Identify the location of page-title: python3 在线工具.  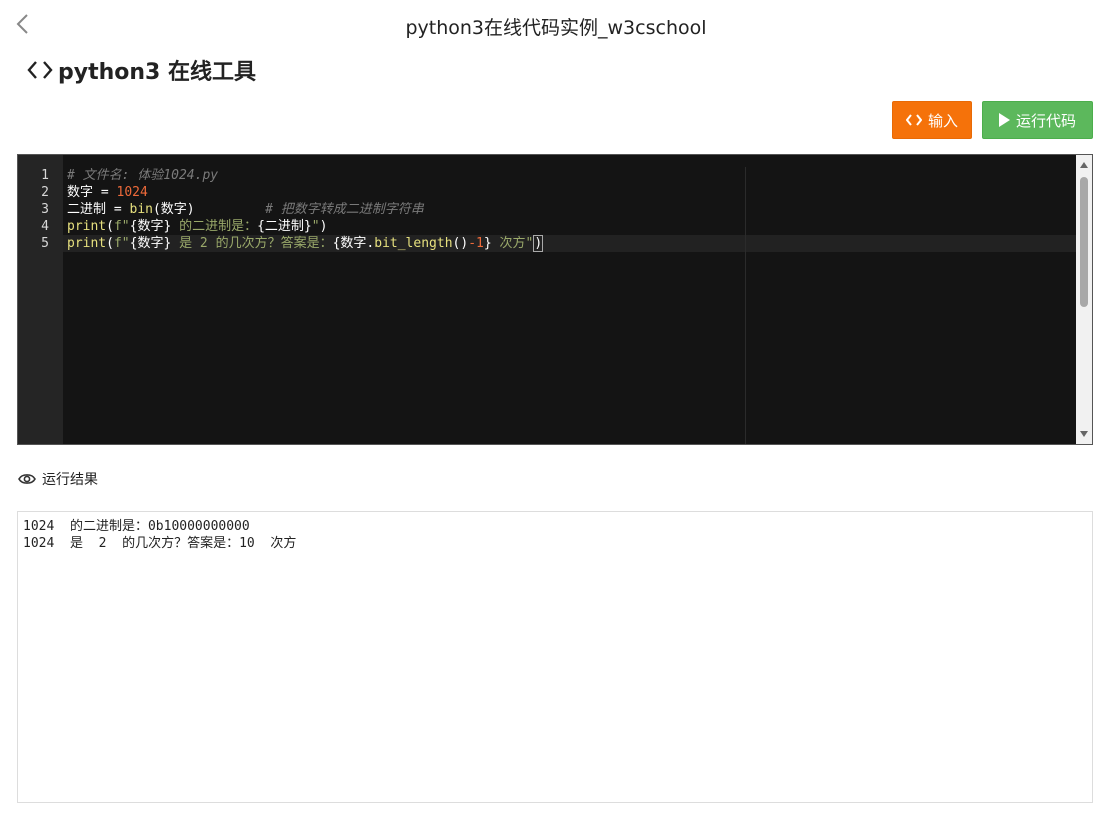
(157, 72).